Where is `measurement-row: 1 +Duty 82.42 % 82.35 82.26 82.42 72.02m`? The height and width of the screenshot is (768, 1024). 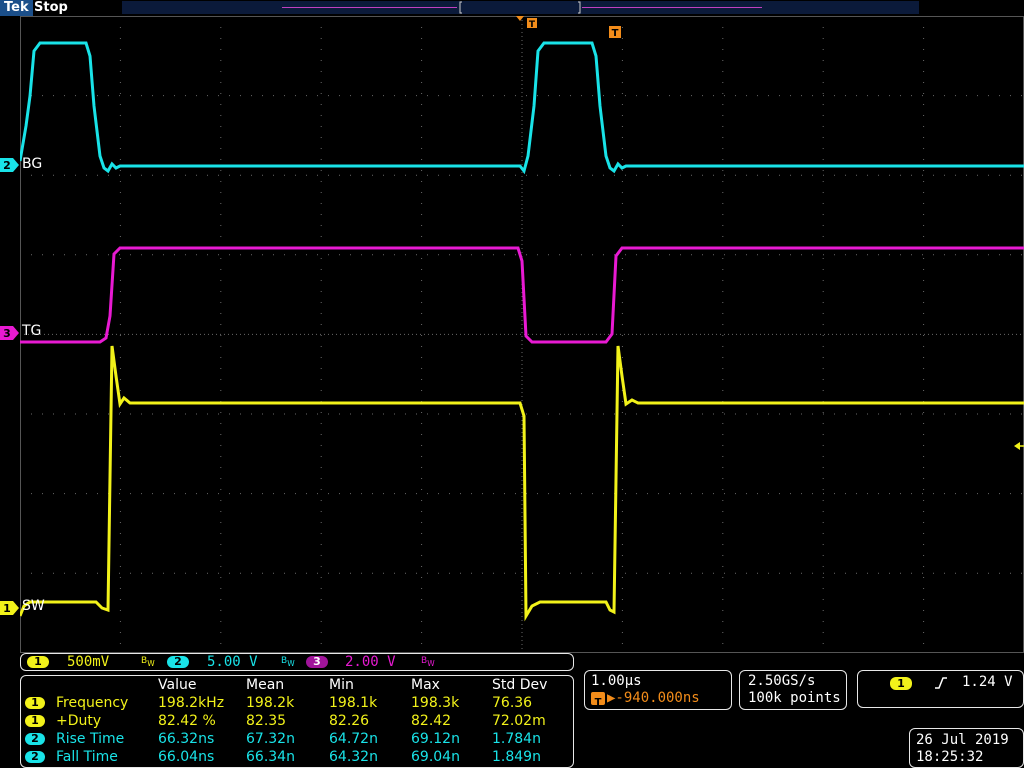
measurement-row: 1 +Duty 82.42 % 82.35 82.26 82.42 72.02m is located at coordinates (298, 721).